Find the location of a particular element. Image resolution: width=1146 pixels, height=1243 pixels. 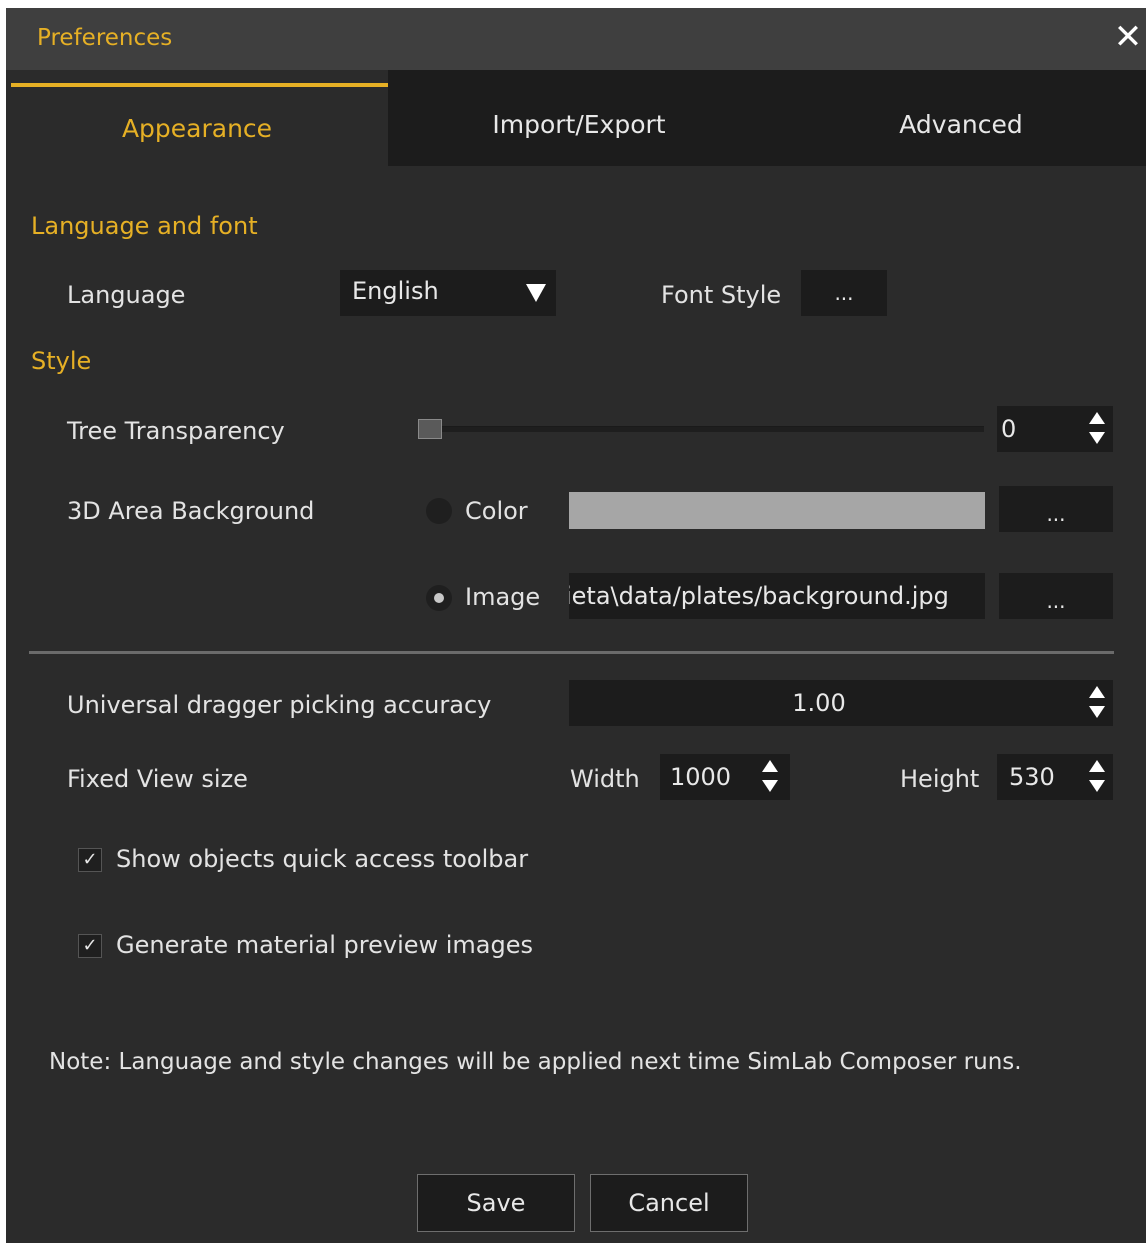

tab-bar: Appearance Import/Export Advanced is located at coordinates (576, 118).